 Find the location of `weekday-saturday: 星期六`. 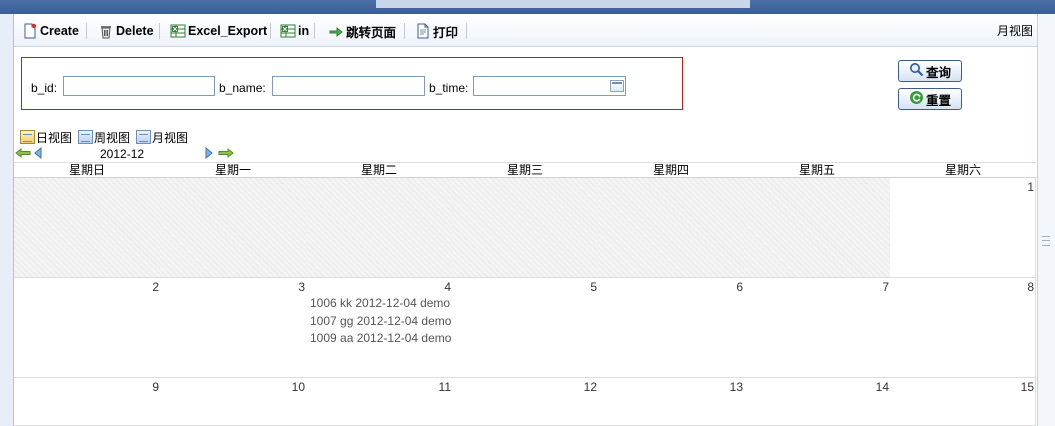

weekday-saturday: 星期六 is located at coordinates (962, 170).